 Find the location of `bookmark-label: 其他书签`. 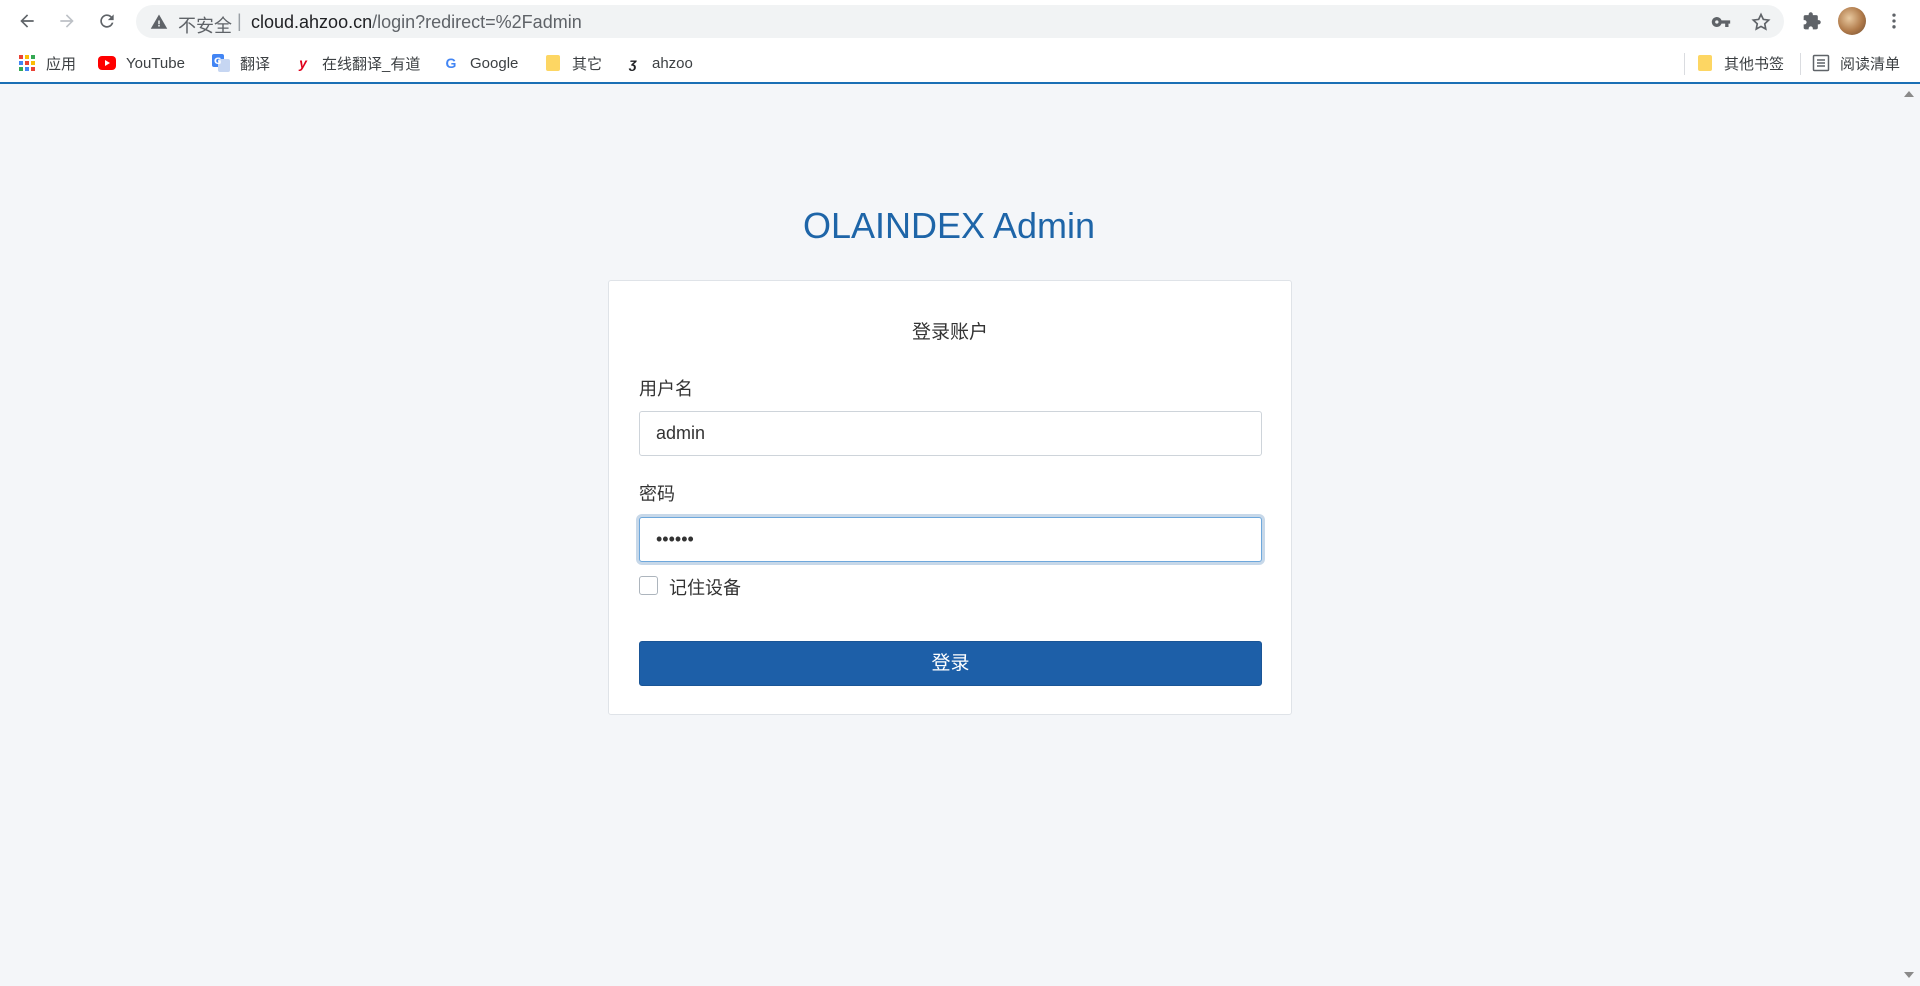

bookmark-label: 其他书签 is located at coordinates (1754, 64).